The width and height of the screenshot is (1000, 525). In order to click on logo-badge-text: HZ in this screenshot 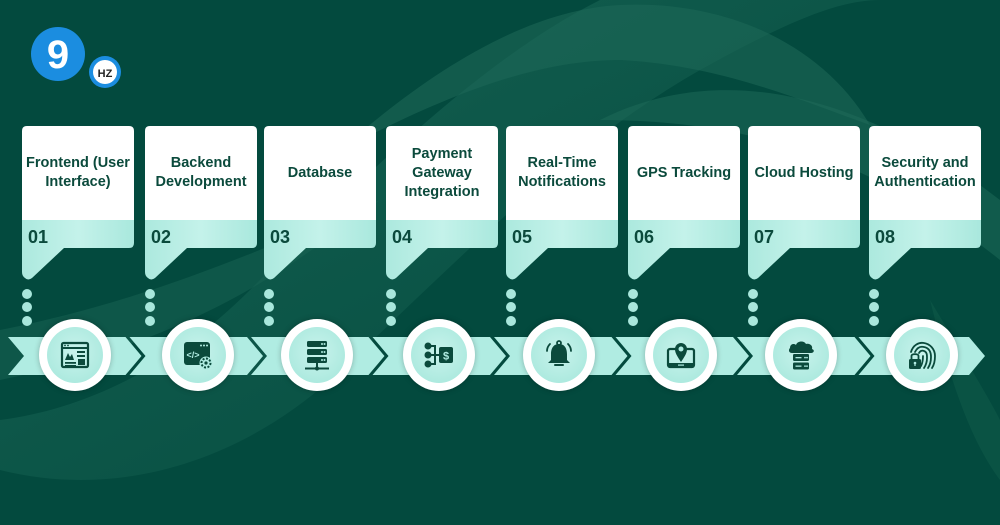, I will do `click(105, 74)`.